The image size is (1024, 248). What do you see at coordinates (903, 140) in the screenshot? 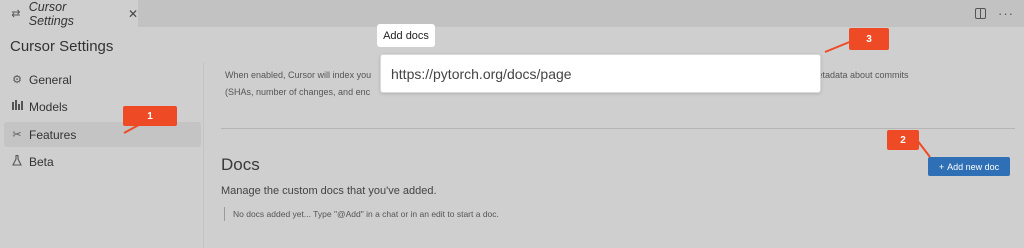
I see `annotation-badge-2: 2` at bounding box center [903, 140].